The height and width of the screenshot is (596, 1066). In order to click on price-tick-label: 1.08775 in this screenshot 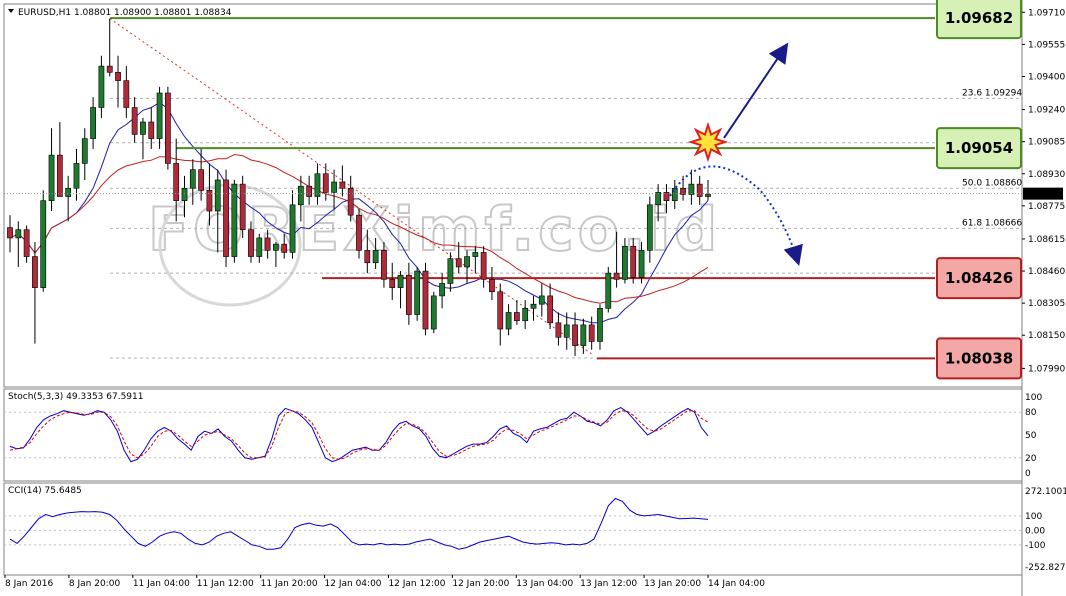, I will do `click(1046, 207)`.